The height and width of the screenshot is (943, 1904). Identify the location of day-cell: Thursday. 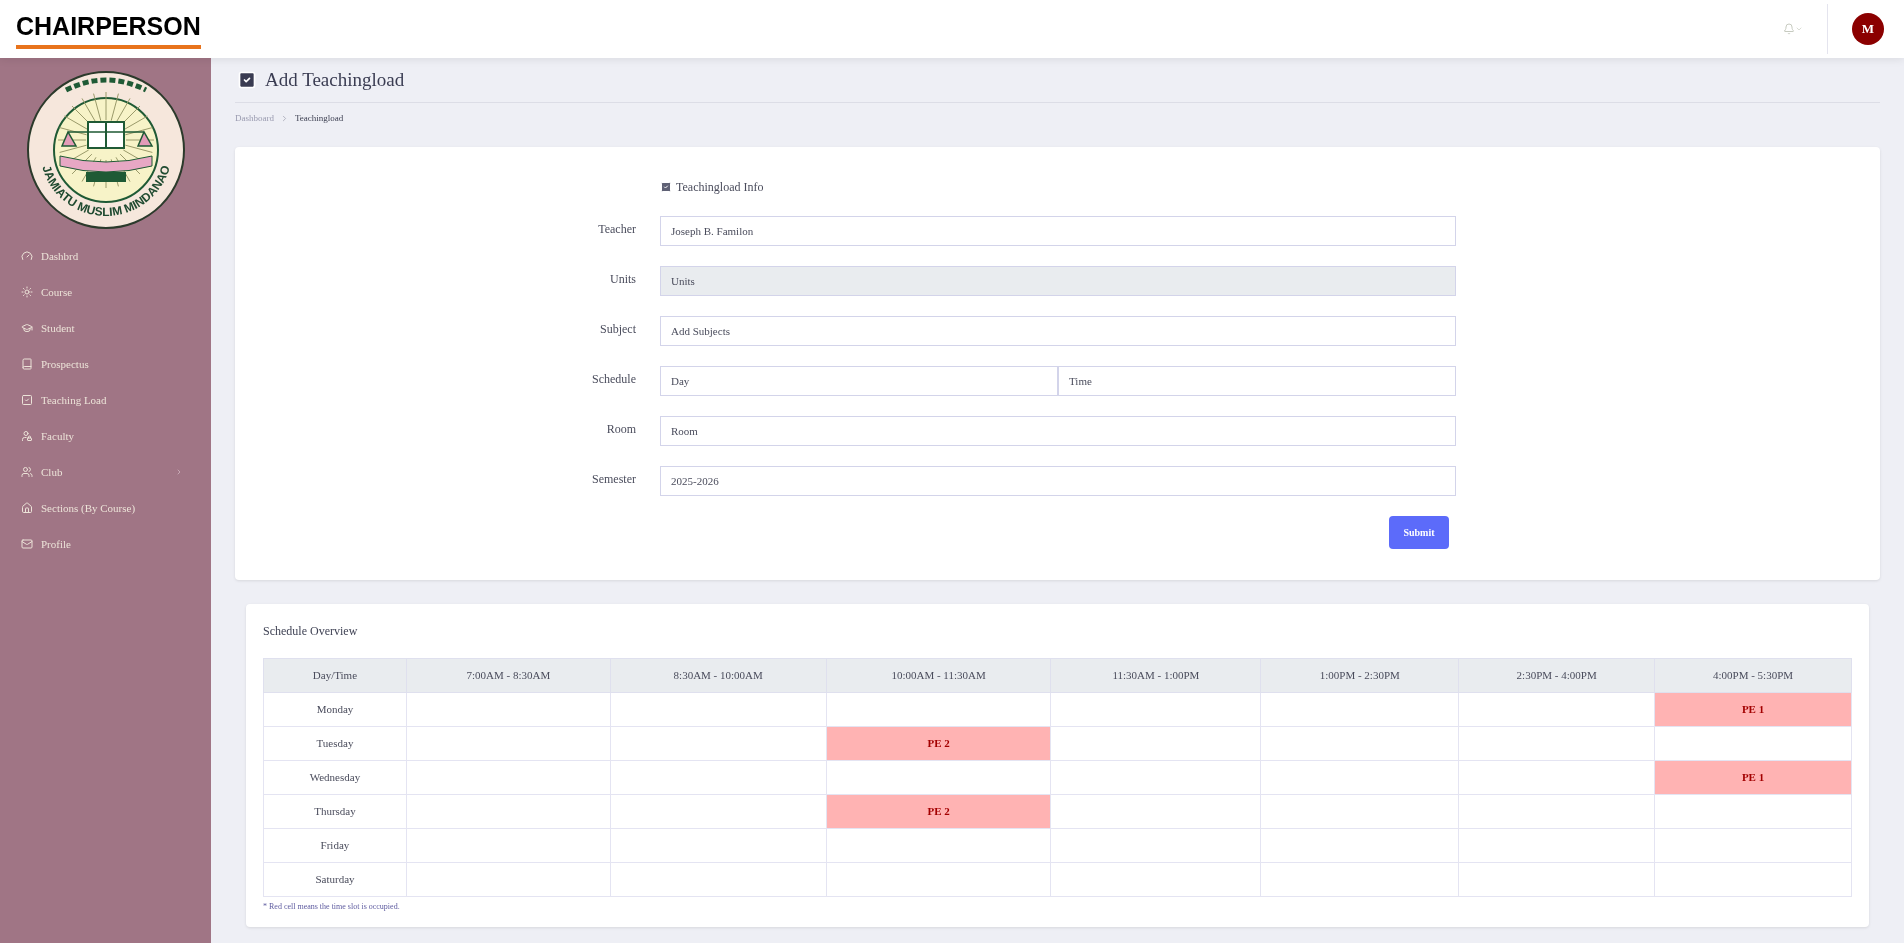
(335, 811).